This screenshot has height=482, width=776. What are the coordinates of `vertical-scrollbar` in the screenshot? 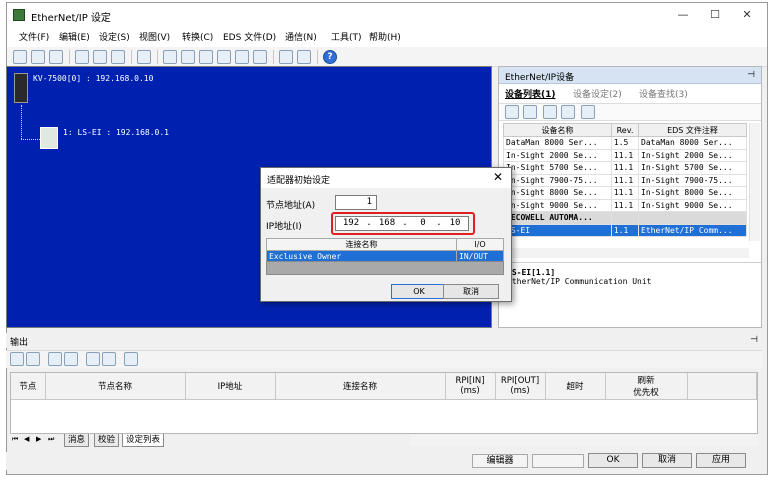 It's located at (754, 182).